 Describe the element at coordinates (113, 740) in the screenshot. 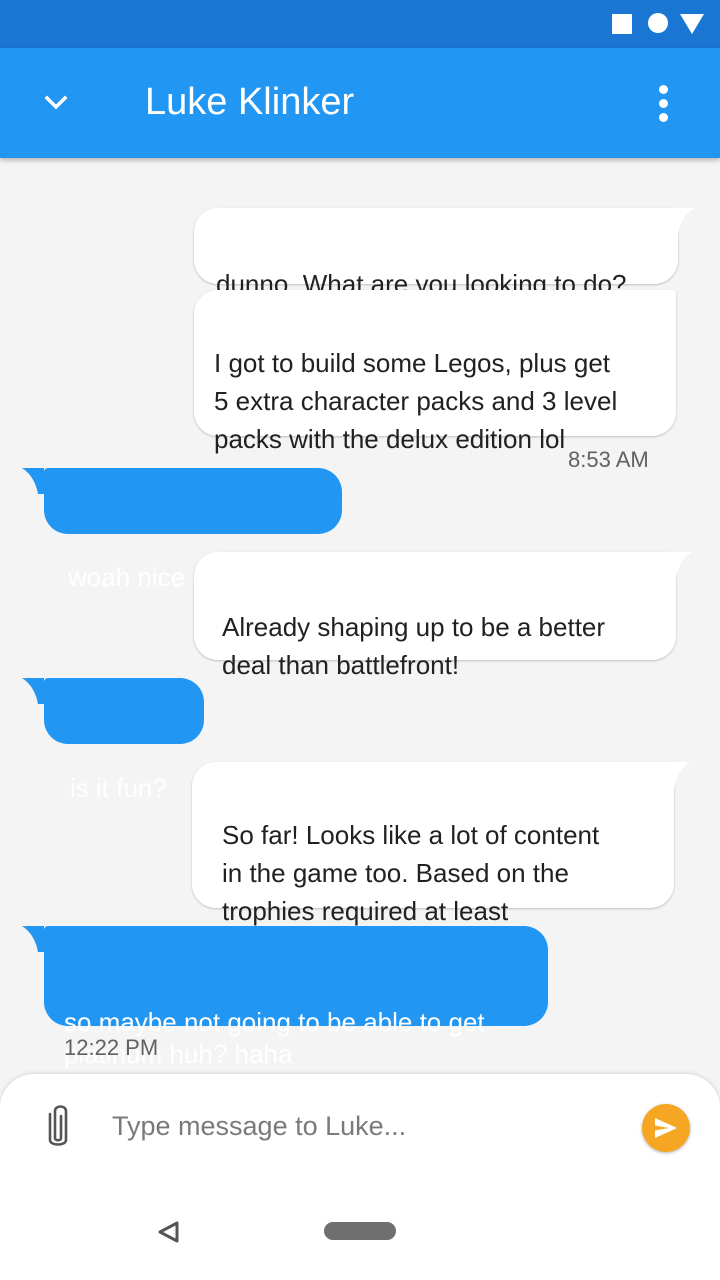

I see `message-bubble-incoming: is it fun?` at that location.